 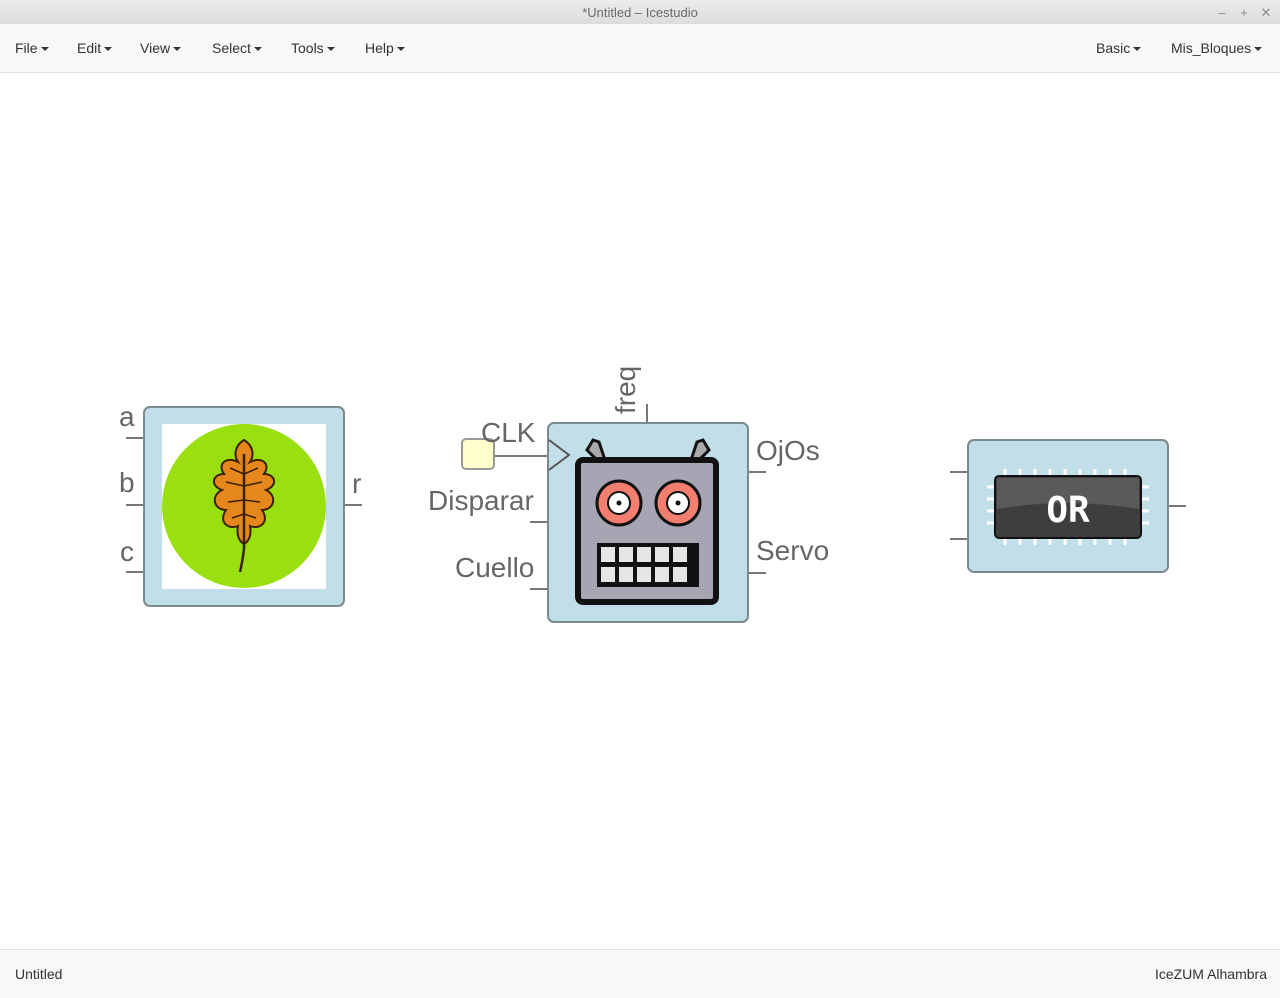 What do you see at coordinates (1217, 48) in the screenshot?
I see `menu-mis-bloques: Mis_Bloques` at bounding box center [1217, 48].